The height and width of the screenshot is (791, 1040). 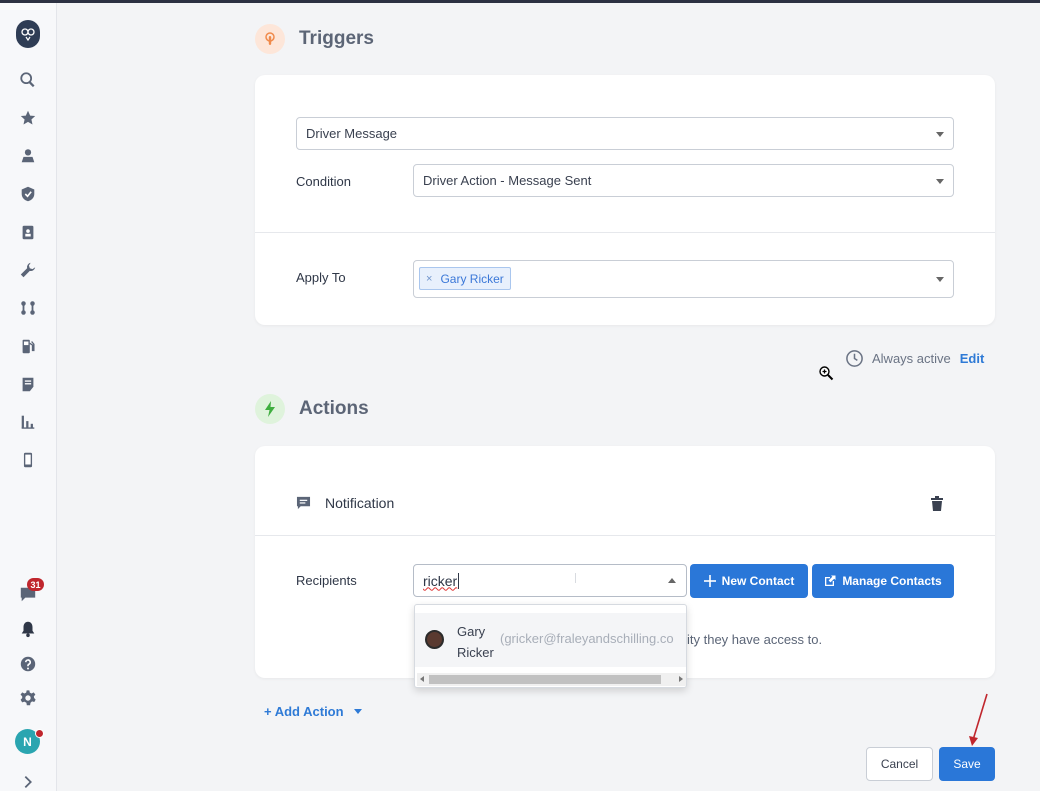 I want to click on gear-icon, so click(x=28, y=698).